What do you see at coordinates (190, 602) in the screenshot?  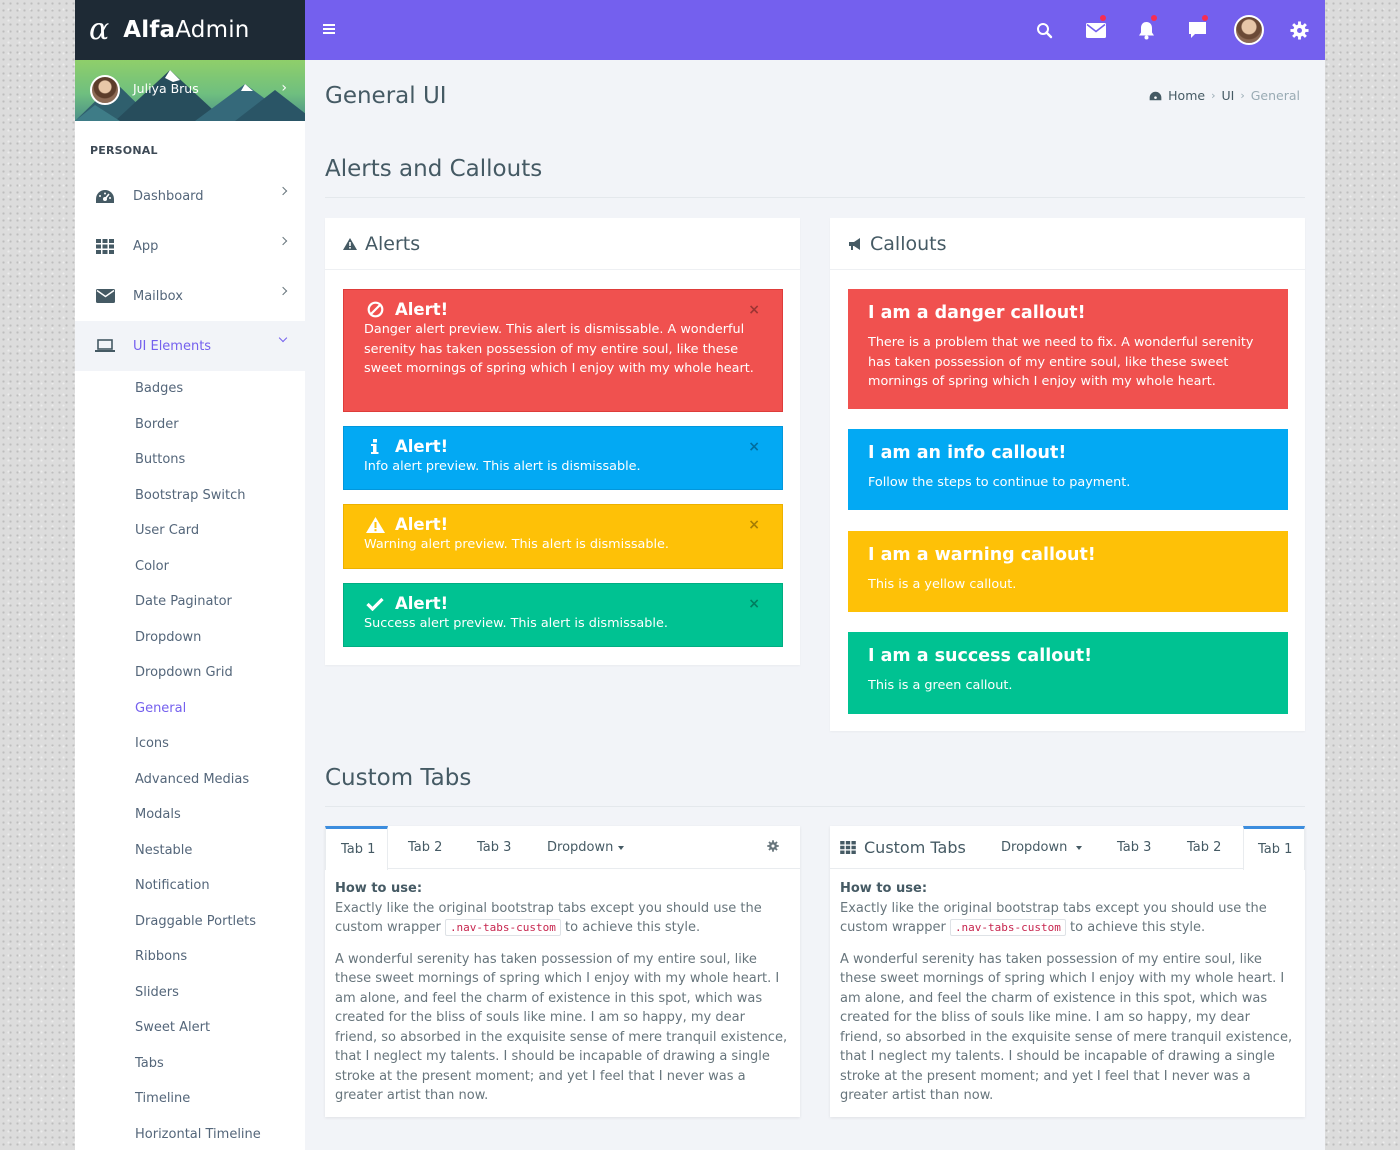 I see `sidebar-subitem-date-paginator: Date Paginator` at bounding box center [190, 602].